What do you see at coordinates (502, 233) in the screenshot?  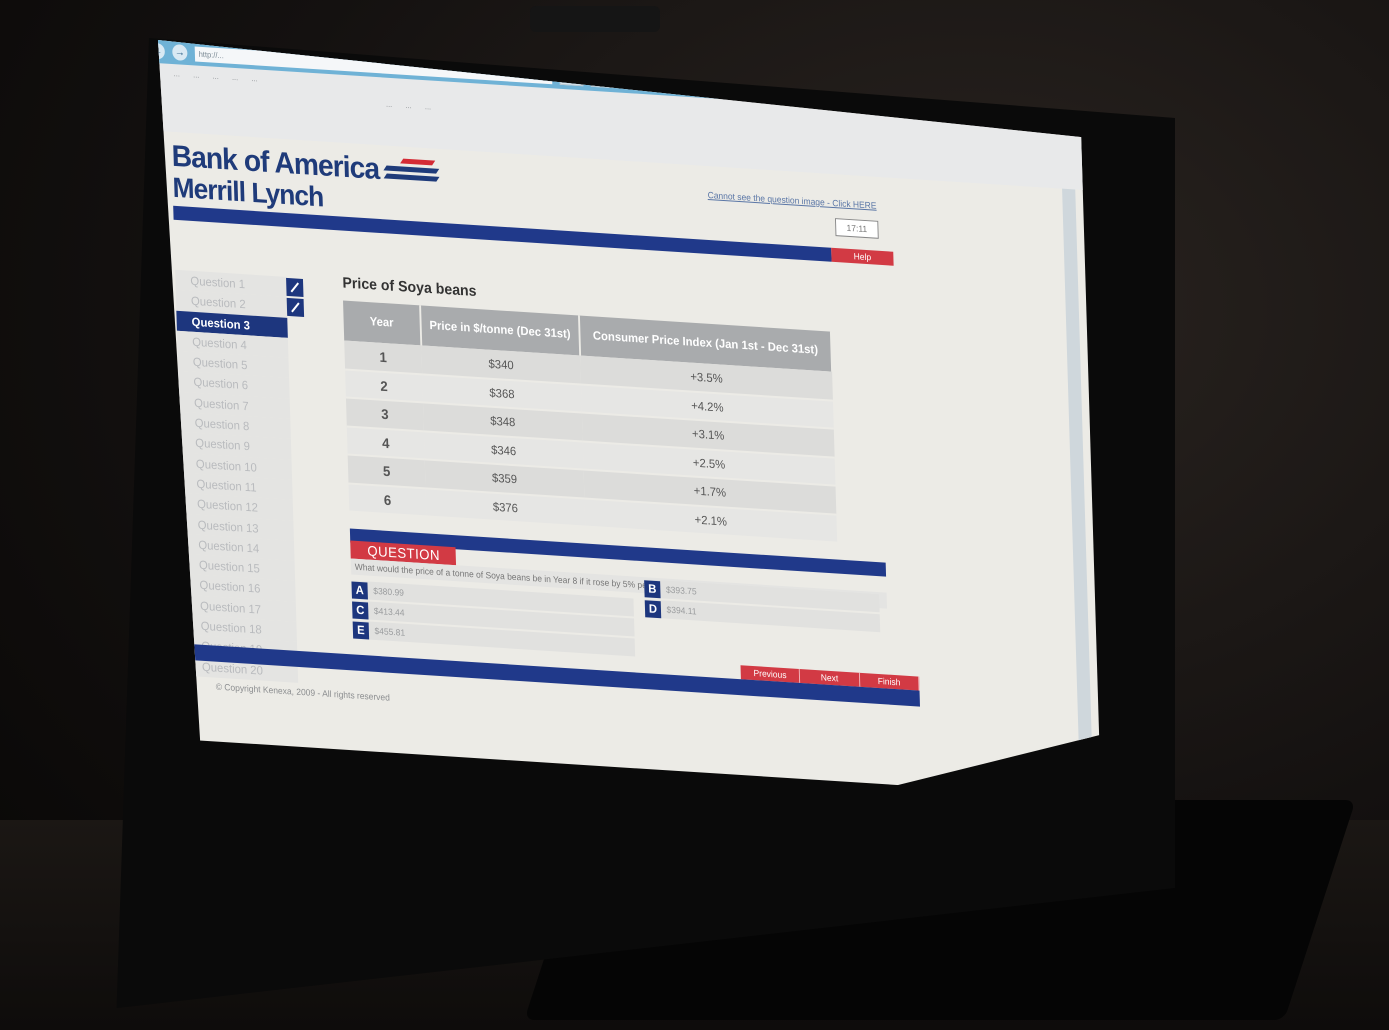 I see `header-bar` at bounding box center [502, 233].